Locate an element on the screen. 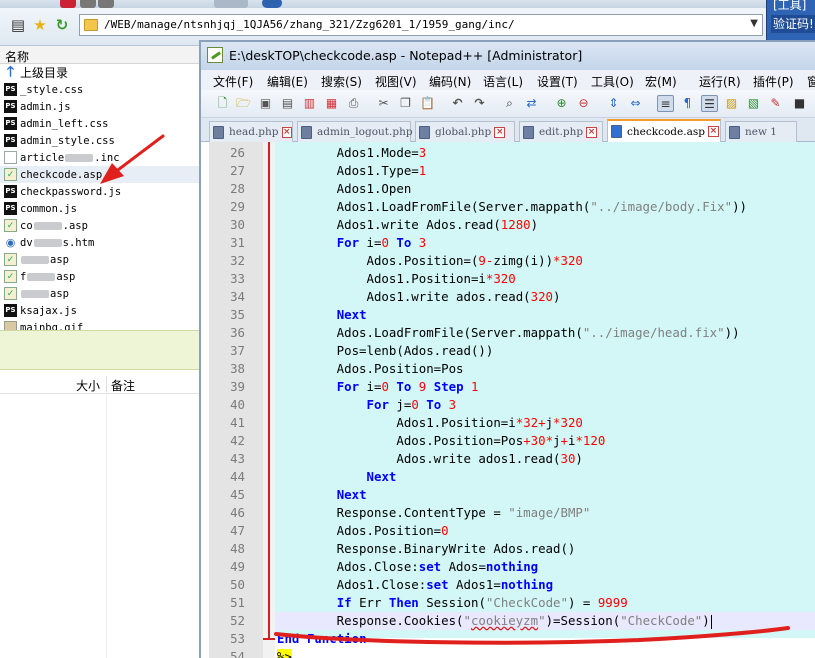  print-icon: ⎙ is located at coordinates (353, 103).